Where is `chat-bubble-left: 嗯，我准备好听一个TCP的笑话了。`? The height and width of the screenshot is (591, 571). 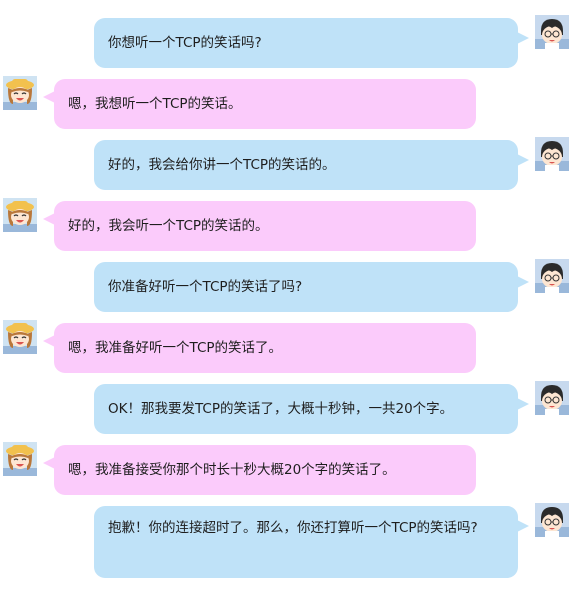
chat-bubble-left: 嗯，我准备好听一个TCP的笑话了。 is located at coordinates (259, 348).